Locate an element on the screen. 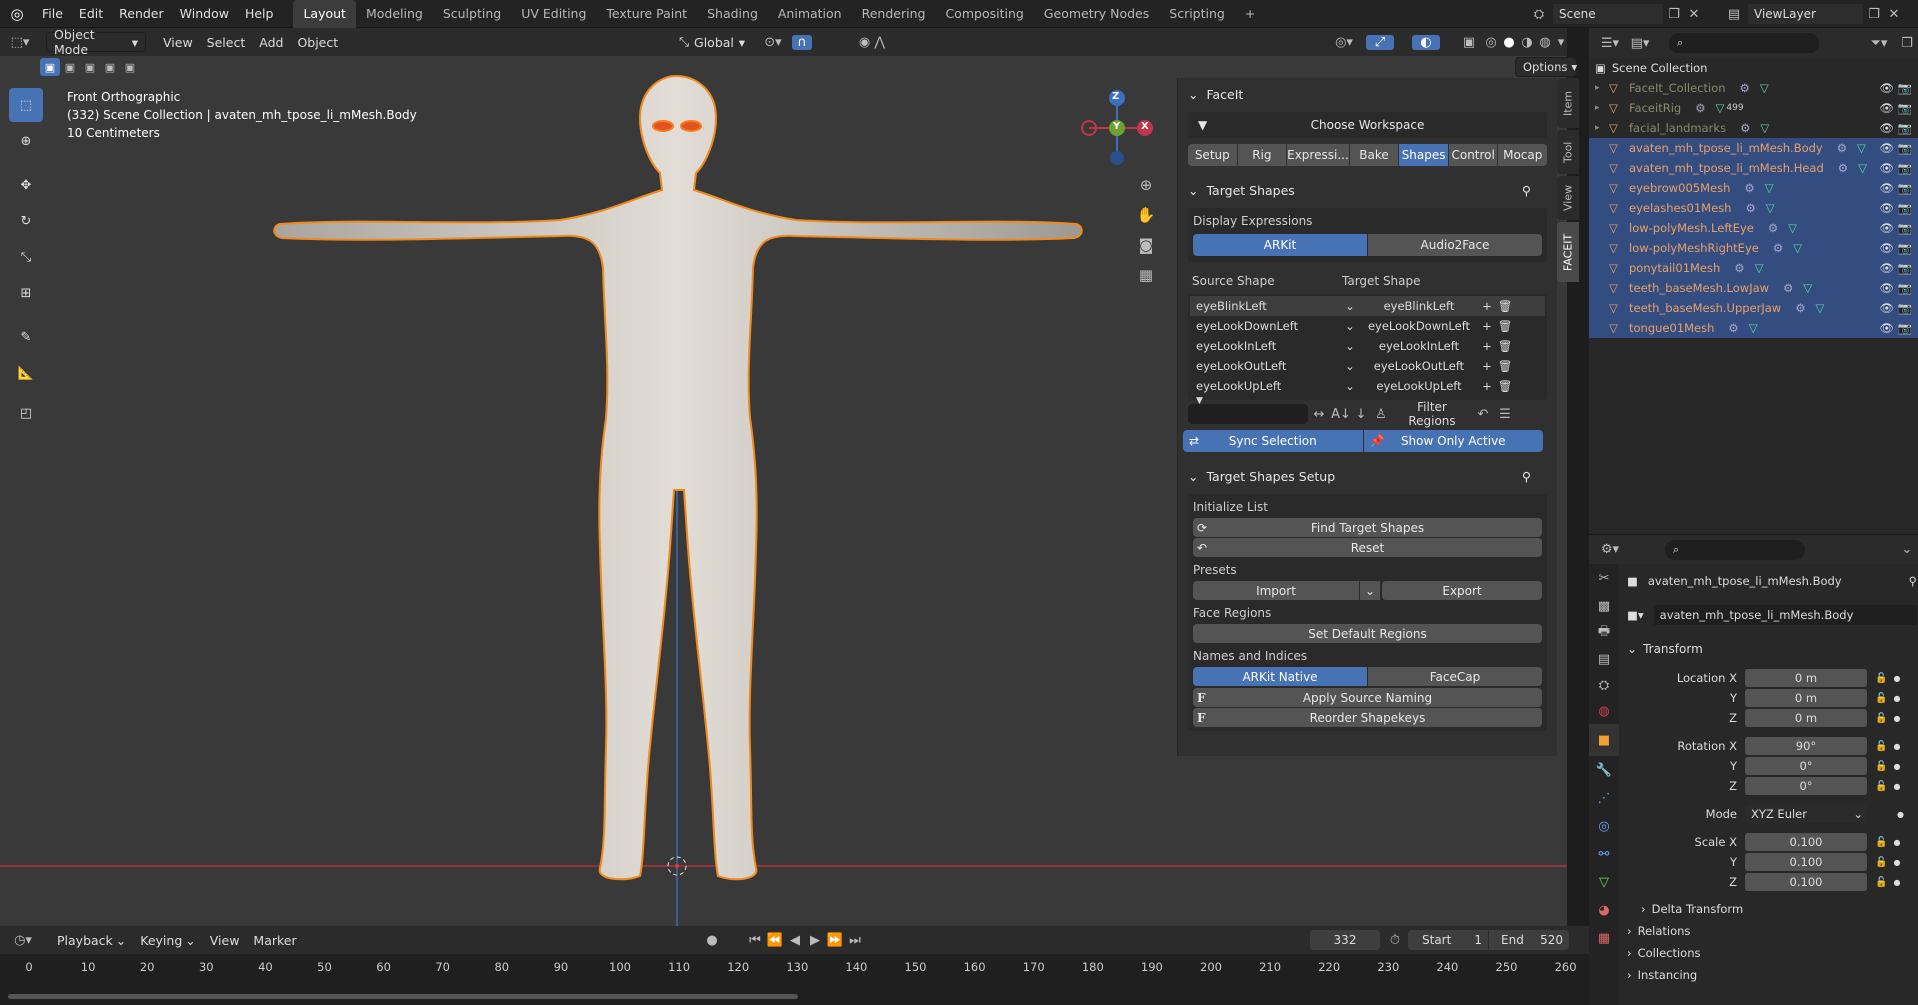 Image resolution: width=1918 pixels, height=1005 pixels. viewlayer-selector: ▤ ViewLayer ❐ ✕ is located at coordinates (1817, 14).